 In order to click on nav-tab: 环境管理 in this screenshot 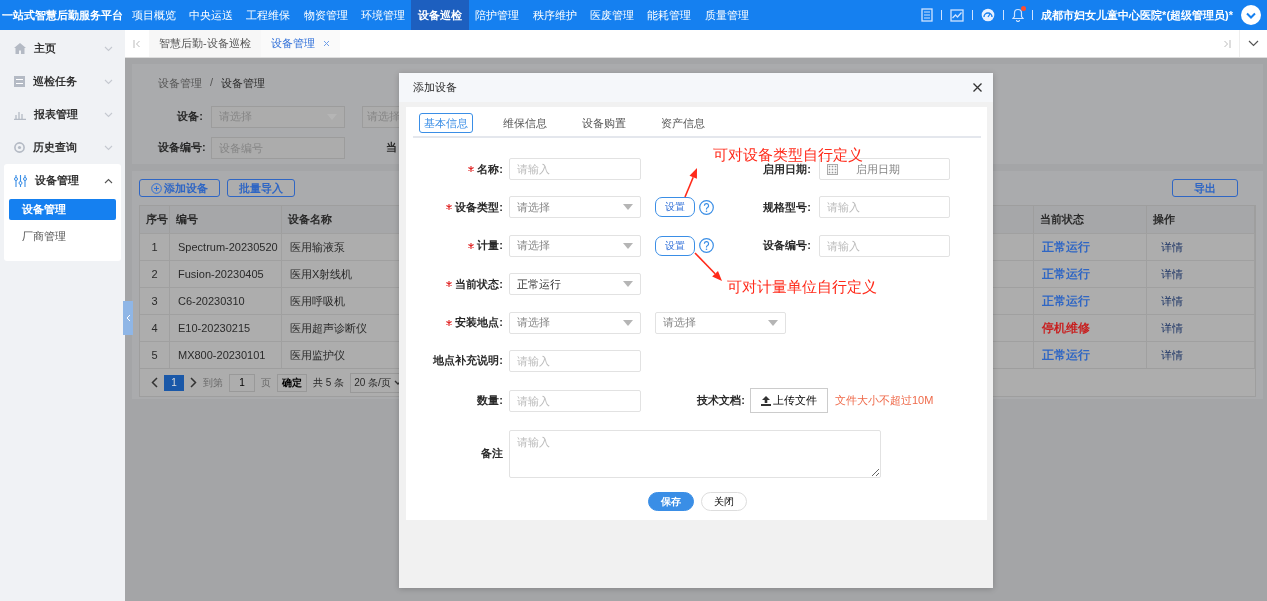, I will do `click(383, 15)`.